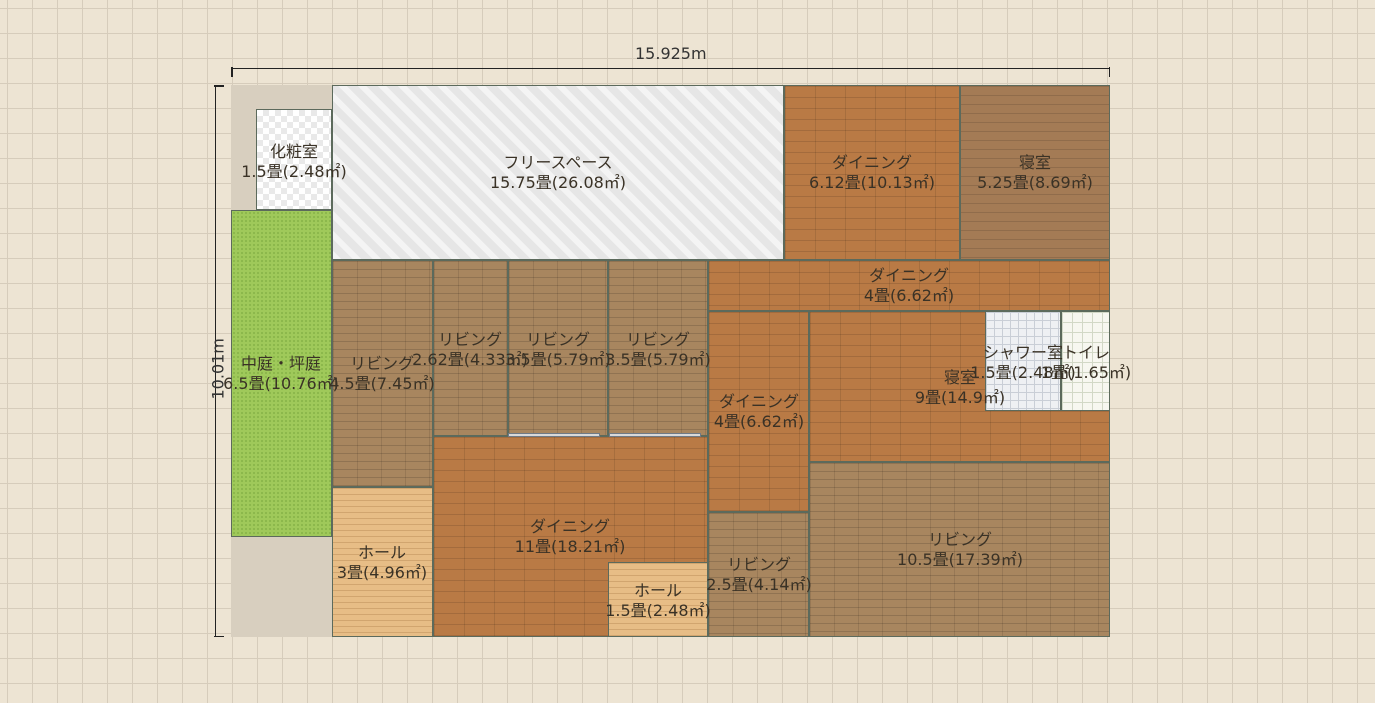 The image size is (1375, 703). I want to click on label-hall-left: ホール 3畳(4.96㎡), so click(382, 563).